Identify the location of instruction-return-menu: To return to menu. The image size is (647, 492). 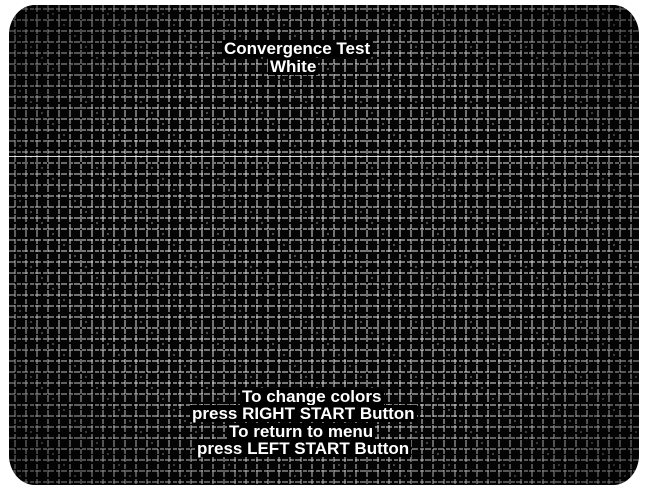
(301, 431).